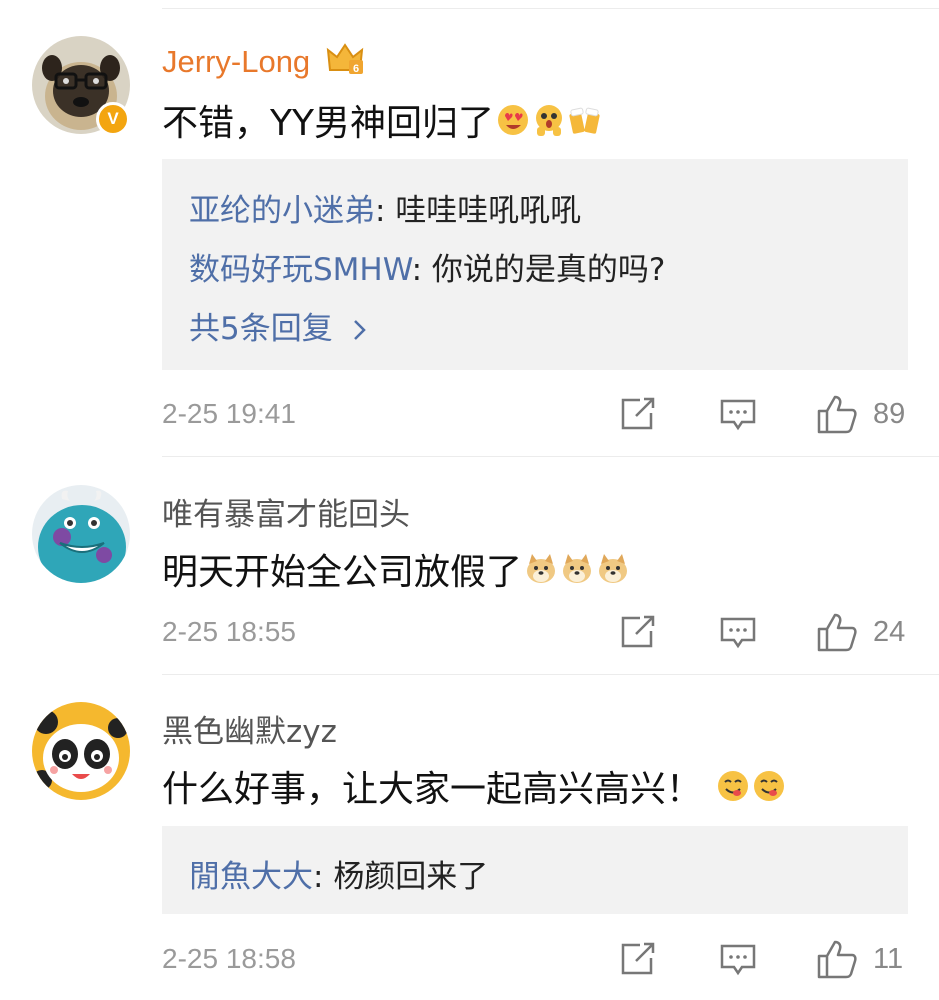 Image resolution: width=939 pixels, height=1000 pixels. I want to click on reply-text: 你说的是真的吗?, so click(548, 270).